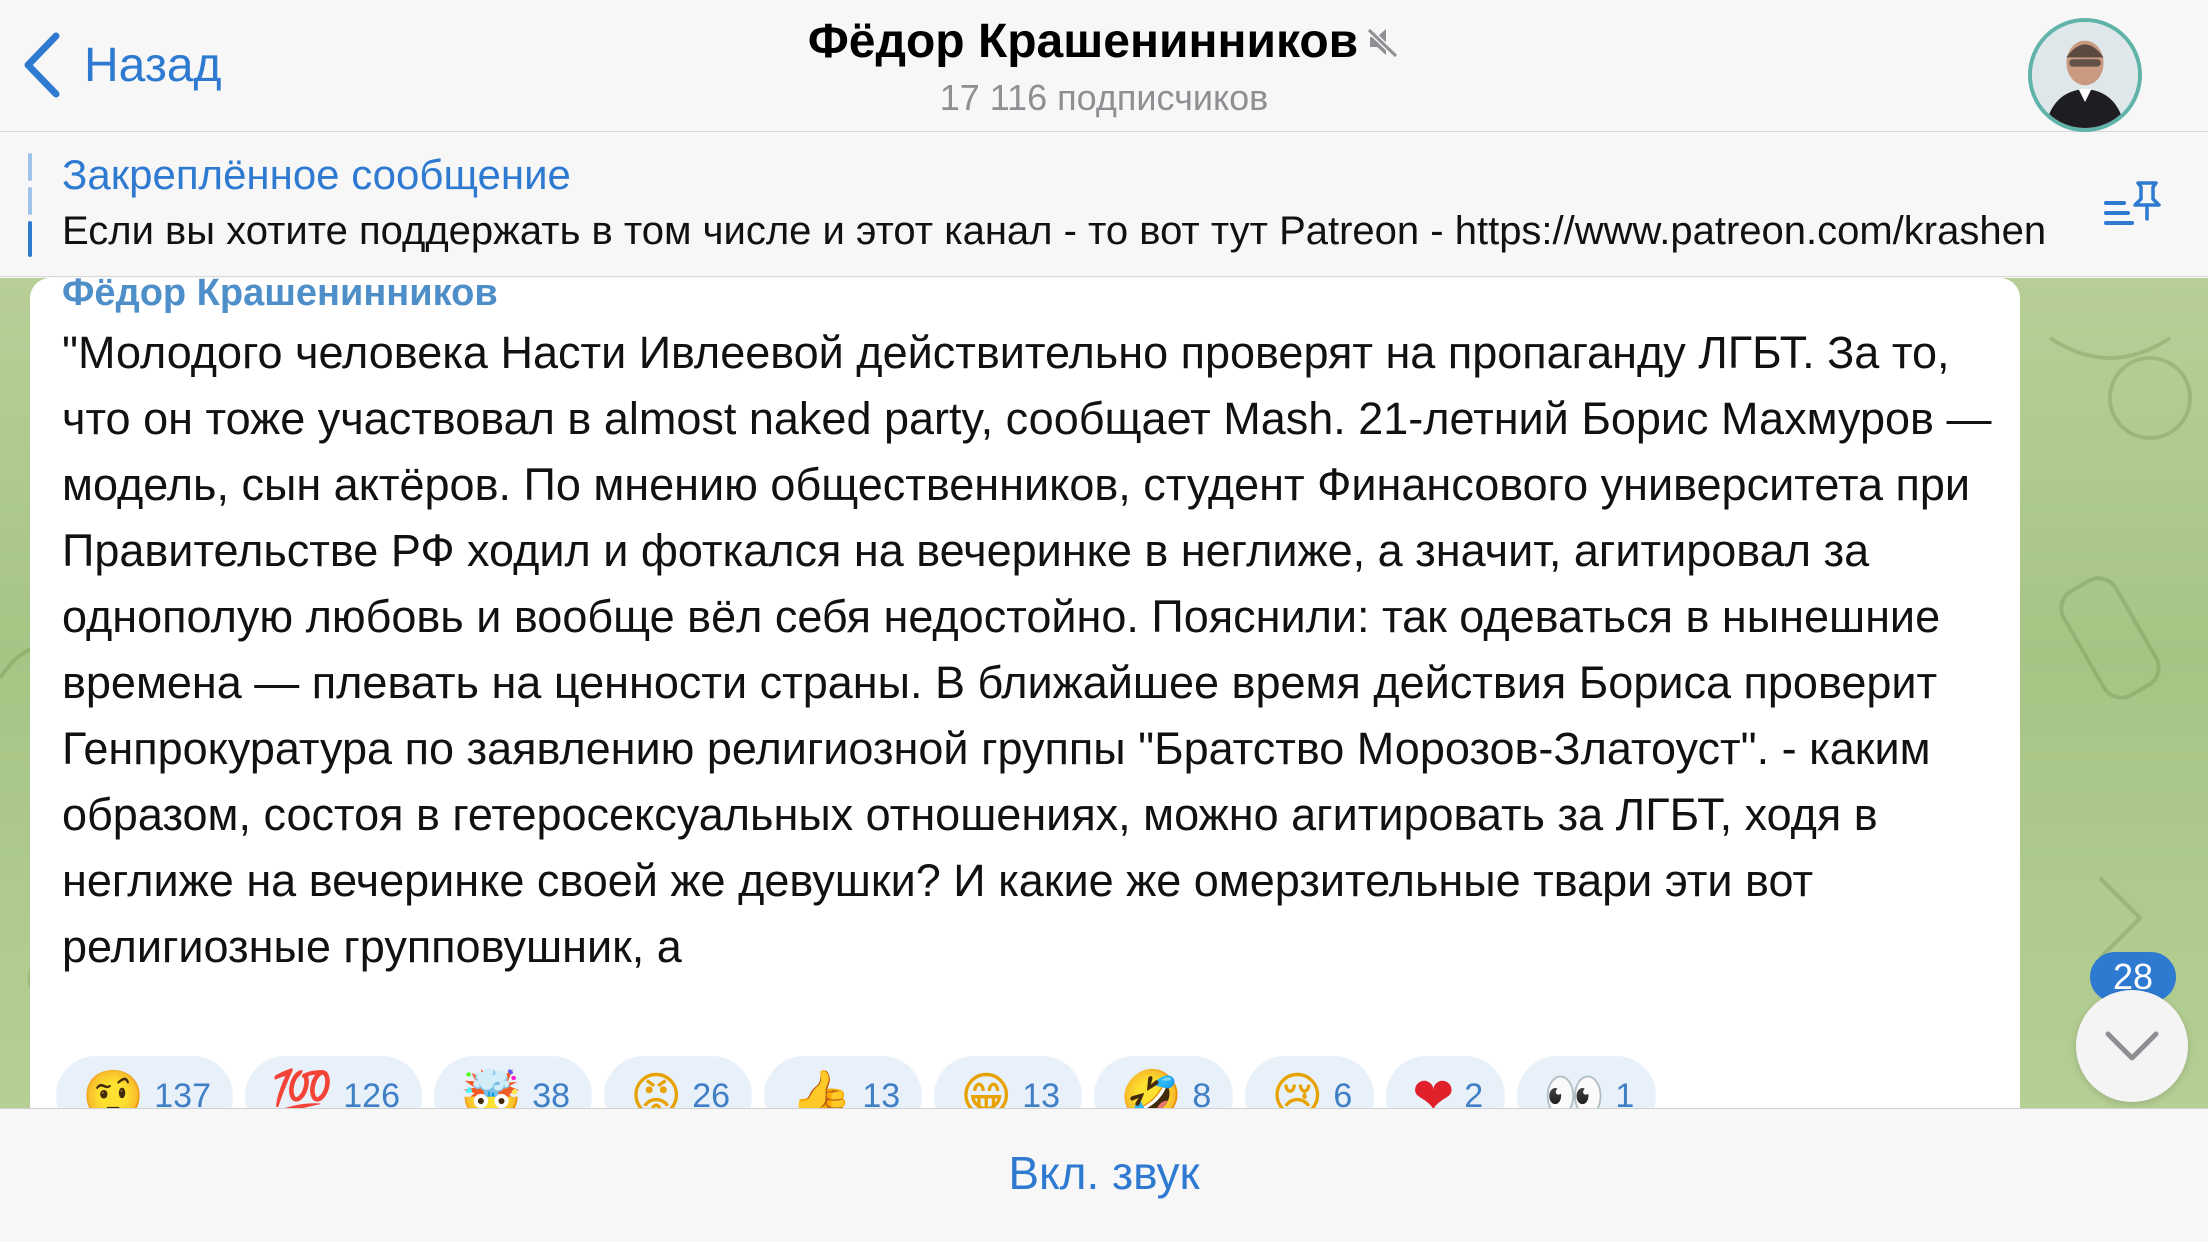 This screenshot has height=1242, width=2208. I want to click on reaction-rofl: 🤣 8, so click(1164, 1082).